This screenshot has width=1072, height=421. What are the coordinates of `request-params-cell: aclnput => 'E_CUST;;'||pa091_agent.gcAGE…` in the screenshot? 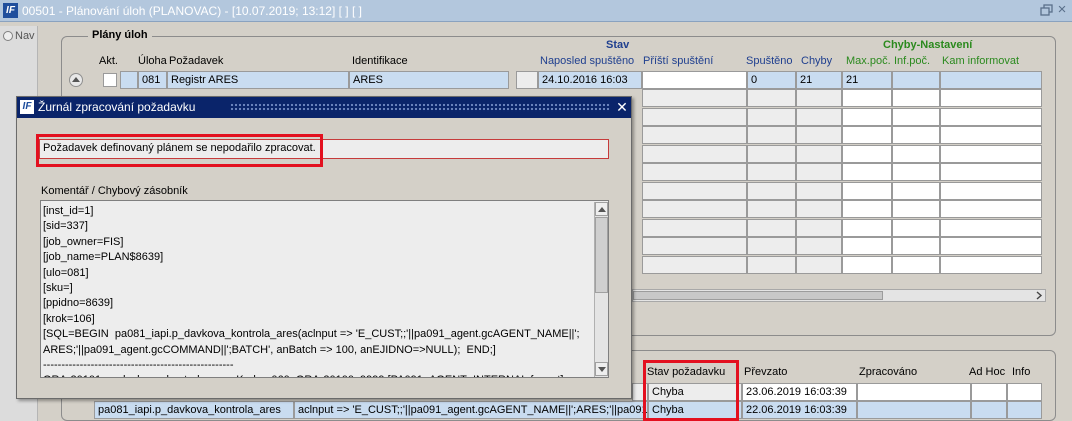 It's located at (471, 410).